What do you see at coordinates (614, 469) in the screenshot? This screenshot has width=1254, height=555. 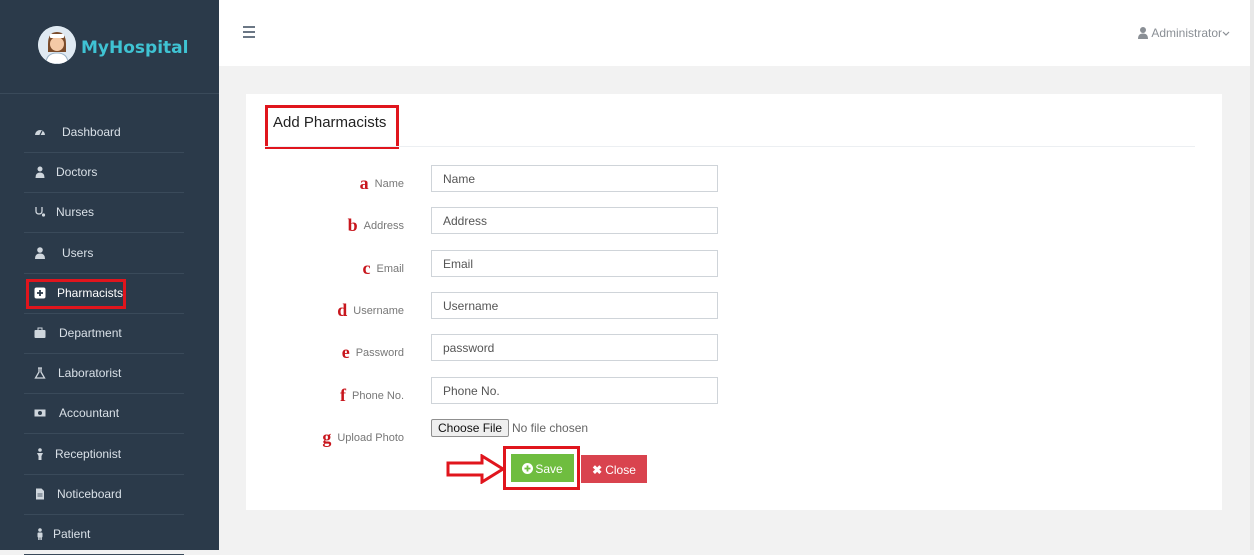 I see `close-button: ✖ Close` at bounding box center [614, 469].